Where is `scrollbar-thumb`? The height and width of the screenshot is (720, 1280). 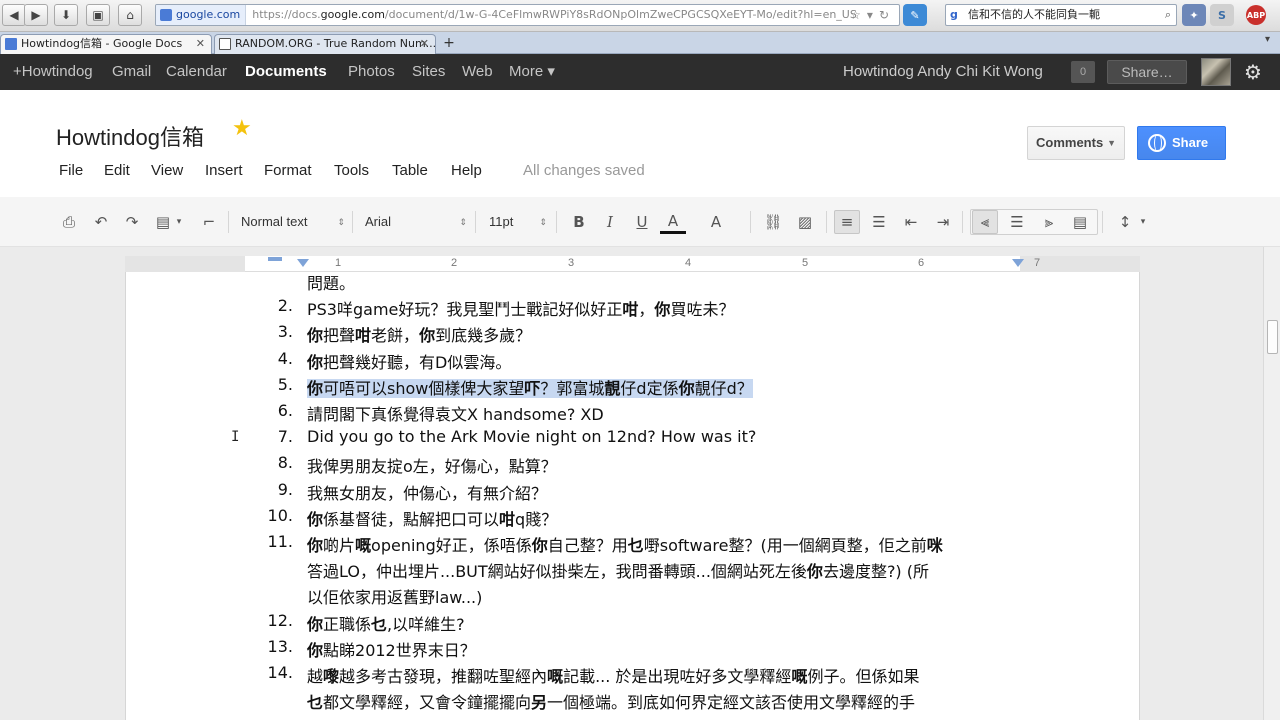
scrollbar-thumb is located at coordinates (1272, 337).